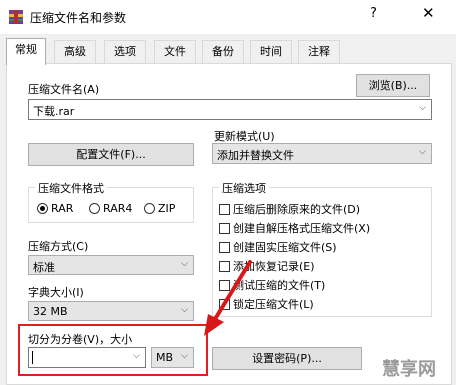  I want to click on tab-options: 选项, so click(125, 51).